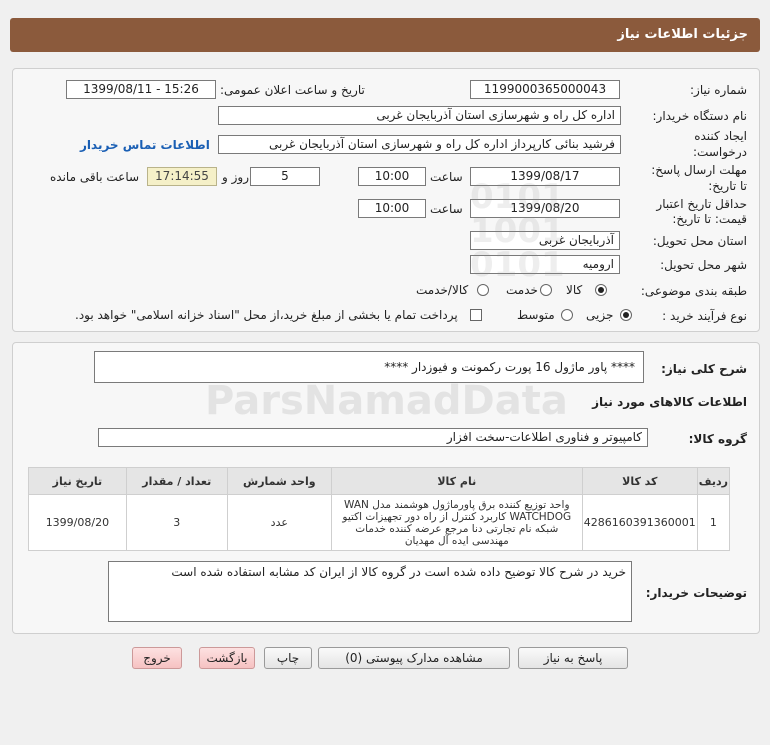 Image resolution: width=770 pixels, height=745 pixels. What do you see at coordinates (699, 170) in the screenshot?
I see `reply-deadline-label-1: مهلت ارسال پاسخ:` at bounding box center [699, 170].